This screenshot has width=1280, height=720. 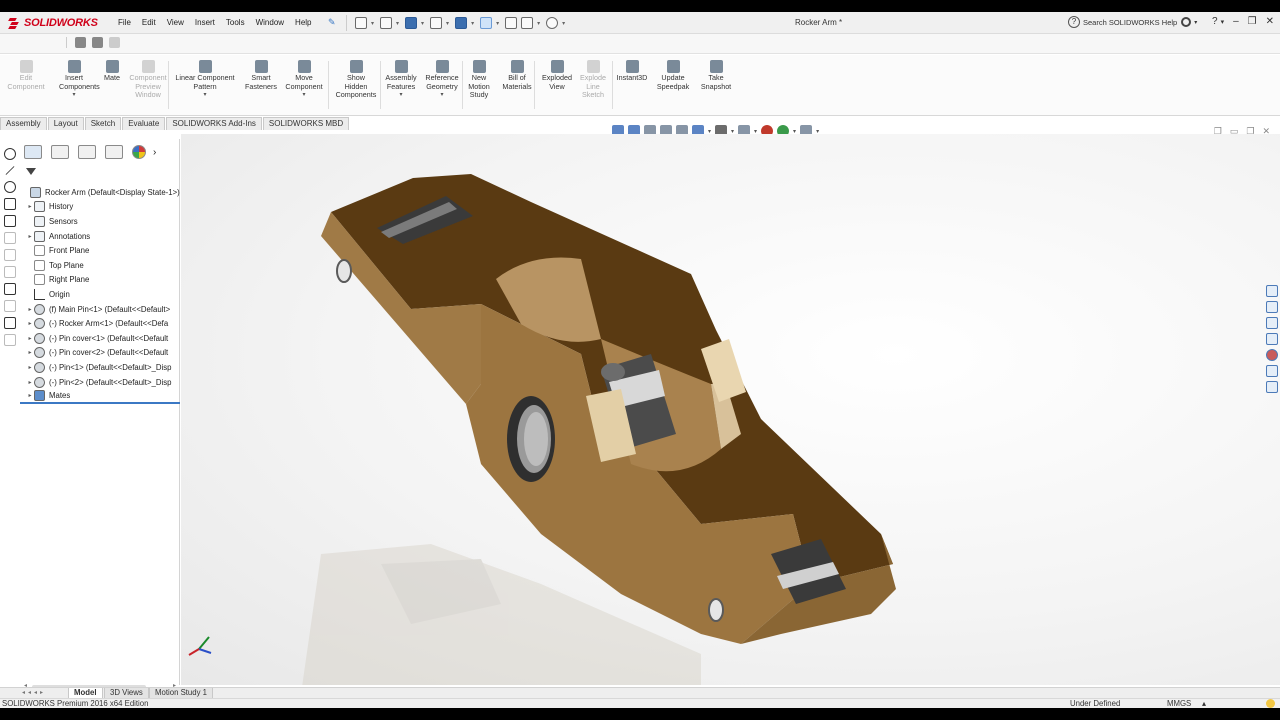 What do you see at coordinates (10, 323) in the screenshot?
I see `grid-icon` at bounding box center [10, 323].